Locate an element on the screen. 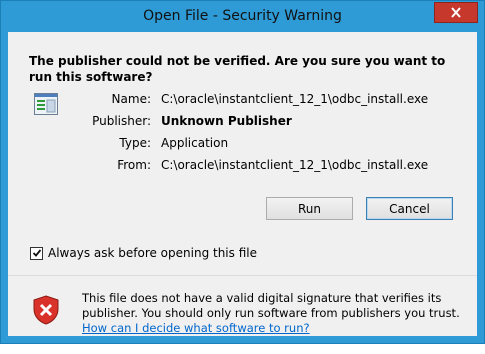 The width and height of the screenshot is (485, 354). detail-value-type: Application is located at coordinates (195, 143).